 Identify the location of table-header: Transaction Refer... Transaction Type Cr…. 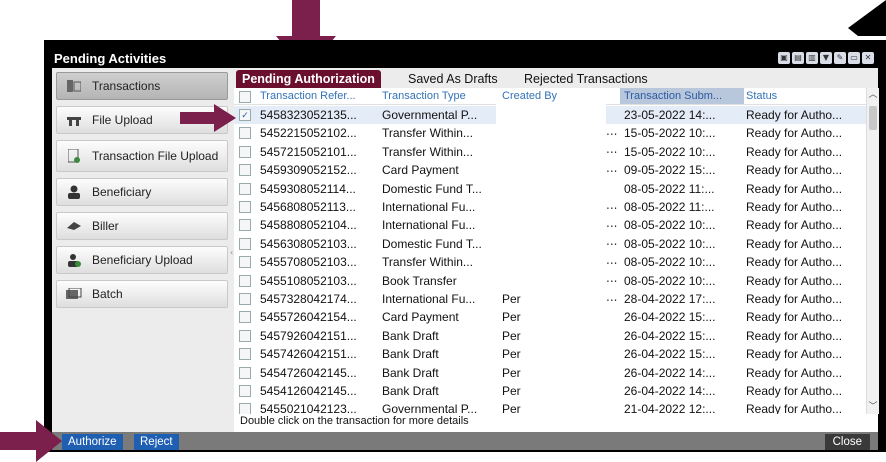
(550, 96).